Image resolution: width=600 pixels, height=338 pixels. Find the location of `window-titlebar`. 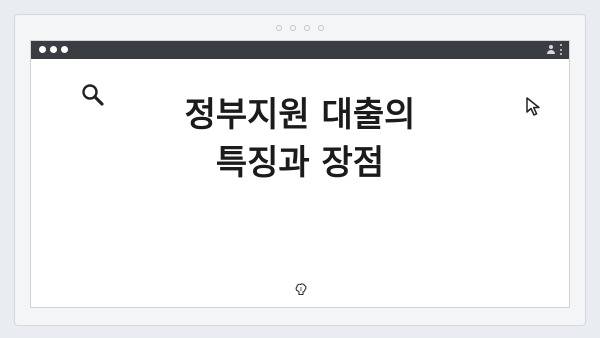

window-titlebar is located at coordinates (300, 50).